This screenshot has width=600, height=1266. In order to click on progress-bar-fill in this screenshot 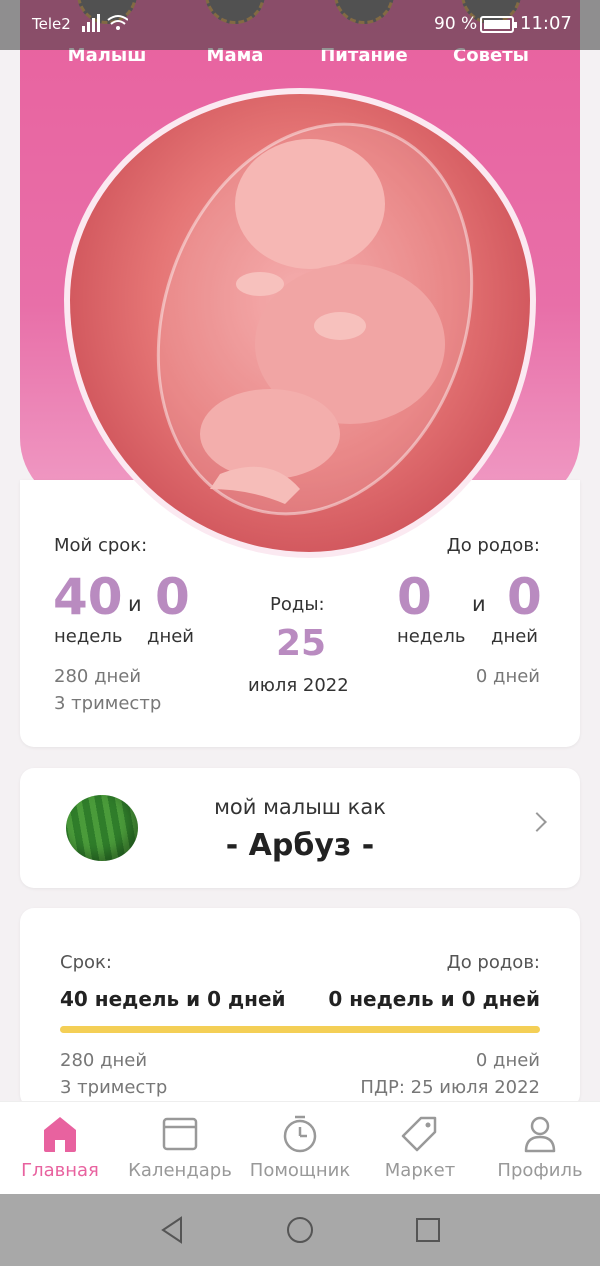, I will do `click(300, 1029)`.